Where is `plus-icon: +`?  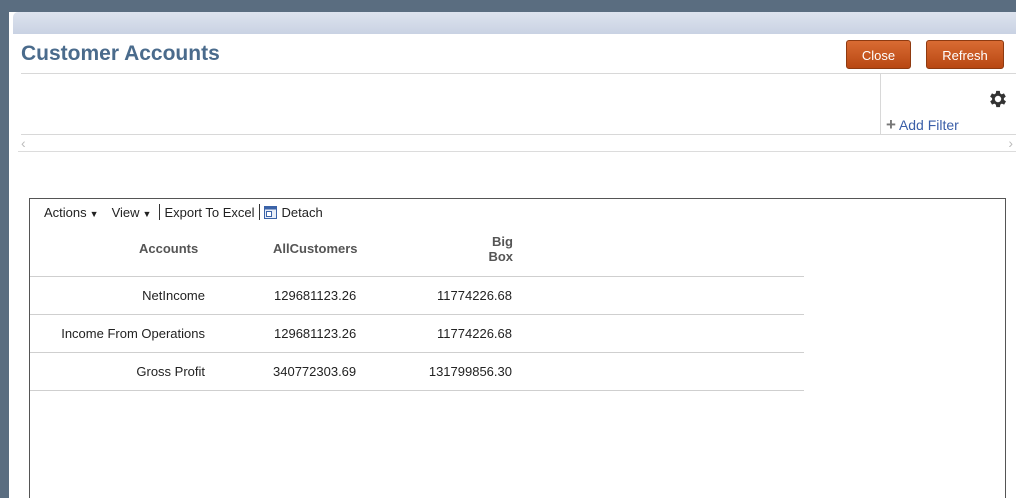 plus-icon: + is located at coordinates (891, 124).